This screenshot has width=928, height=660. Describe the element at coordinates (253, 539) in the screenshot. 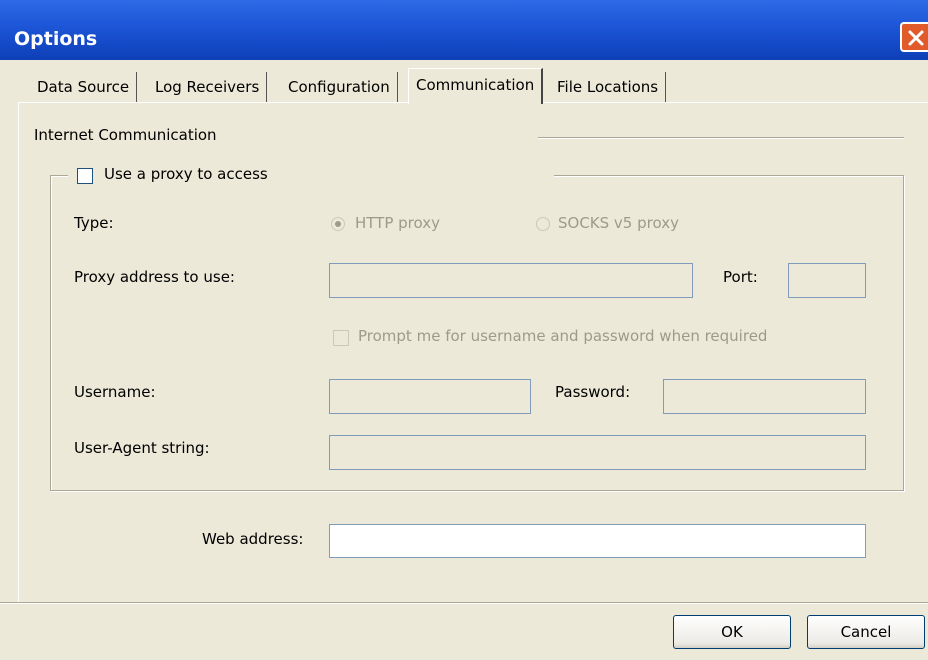

I see `web-address-label: Web address:` at that location.